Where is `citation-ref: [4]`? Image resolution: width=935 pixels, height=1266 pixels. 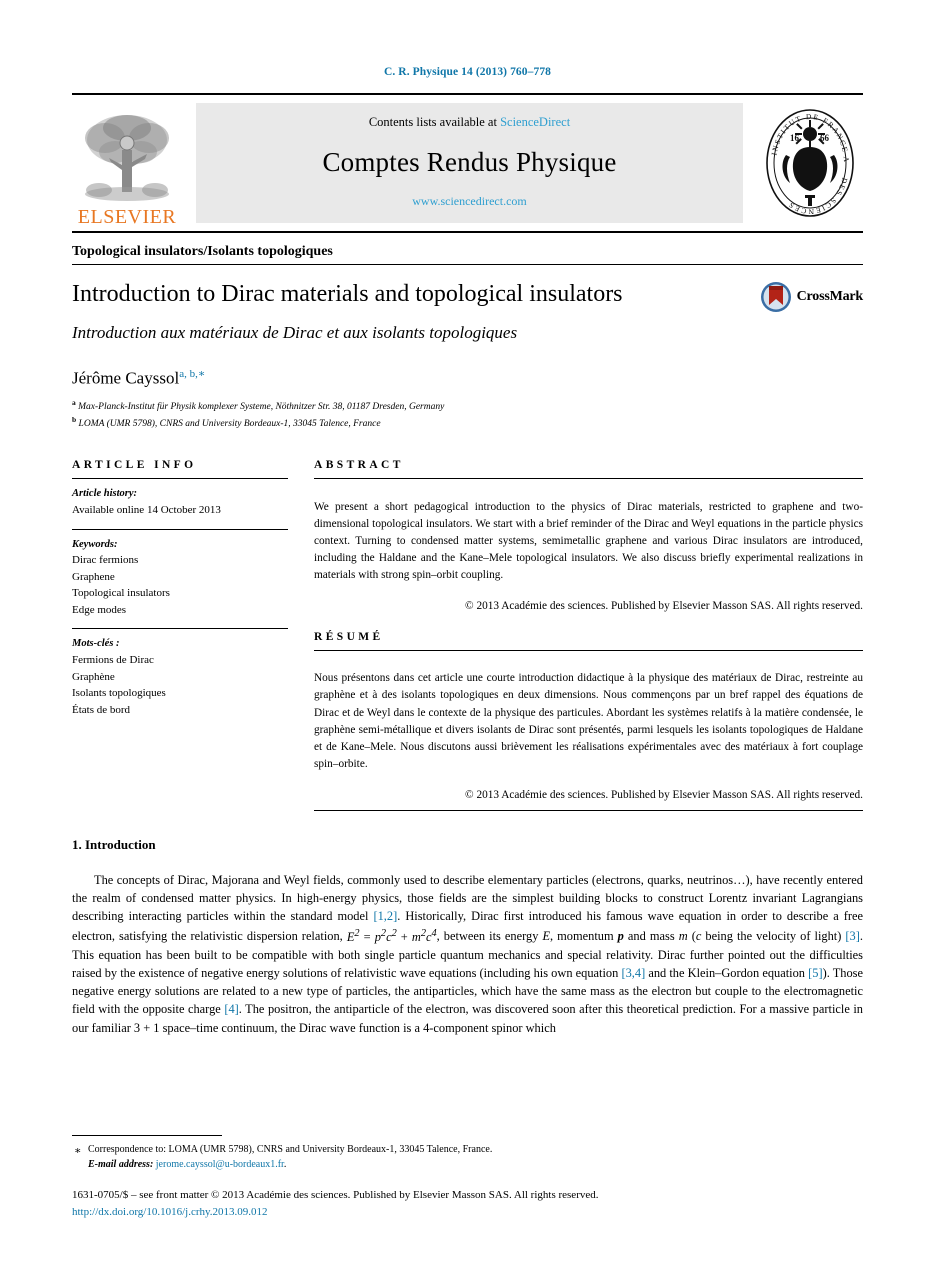 citation-ref: [4] is located at coordinates (231, 1009).